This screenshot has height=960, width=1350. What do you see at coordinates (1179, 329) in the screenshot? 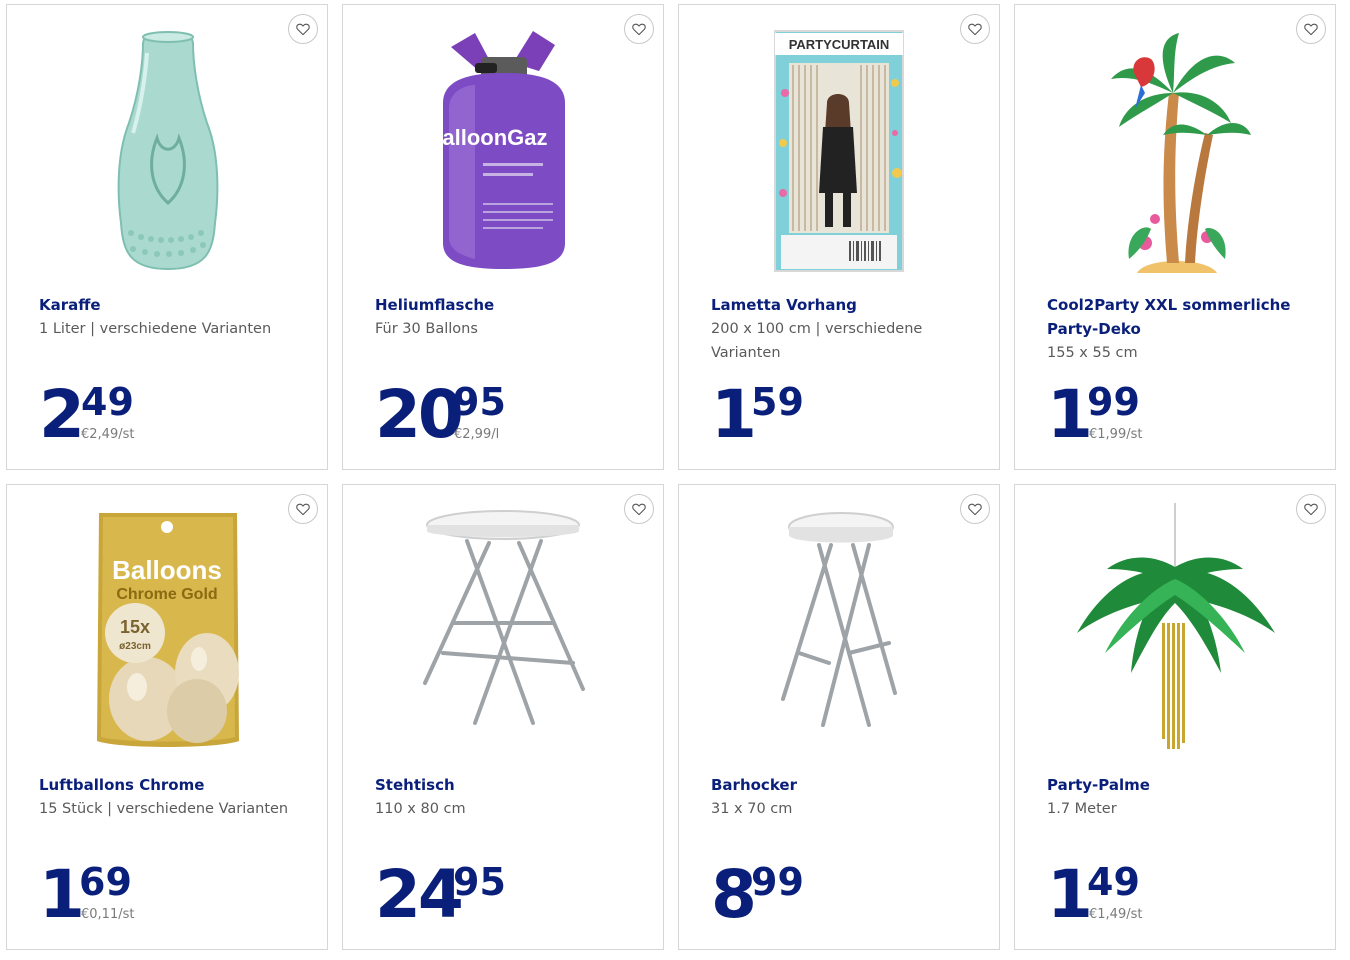
I see `product-name-line2: Party-Deko` at bounding box center [1179, 329].